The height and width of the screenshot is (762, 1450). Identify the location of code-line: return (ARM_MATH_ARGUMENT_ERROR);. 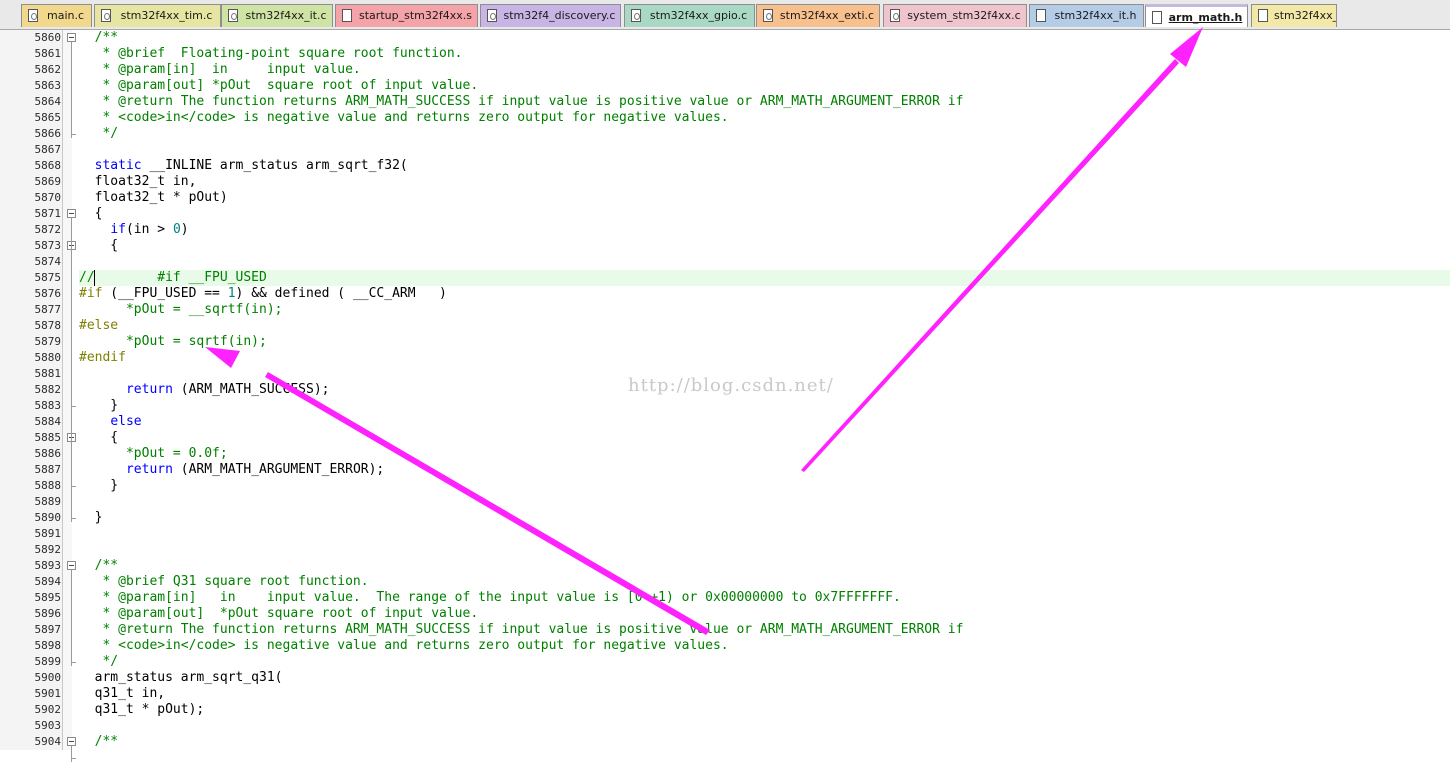
(231, 470).